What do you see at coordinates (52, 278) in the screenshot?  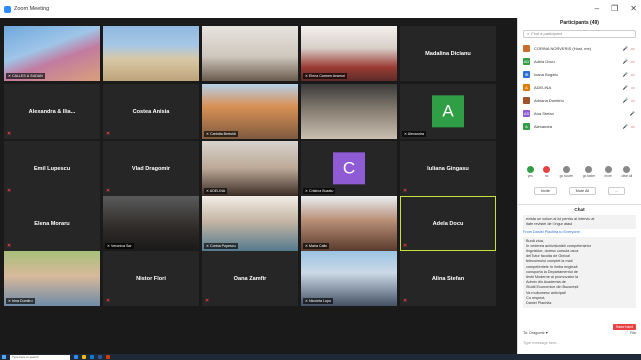 I see `video-tile: ✕ Irina Dumitru` at bounding box center [52, 278].